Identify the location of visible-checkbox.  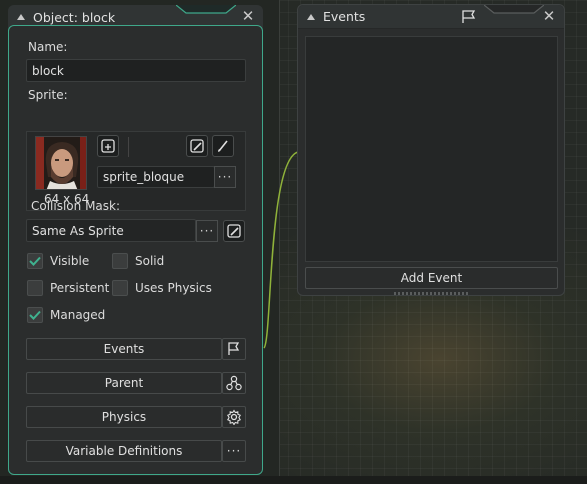
(35, 261).